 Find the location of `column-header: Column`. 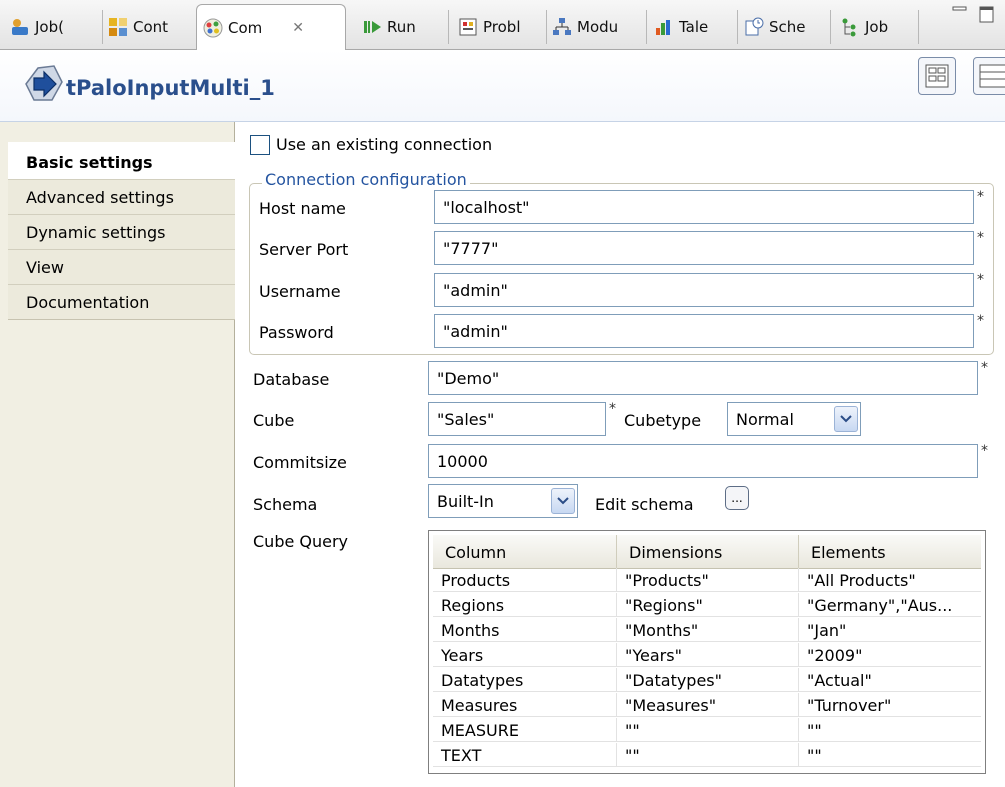

column-header: Column is located at coordinates (525, 552).